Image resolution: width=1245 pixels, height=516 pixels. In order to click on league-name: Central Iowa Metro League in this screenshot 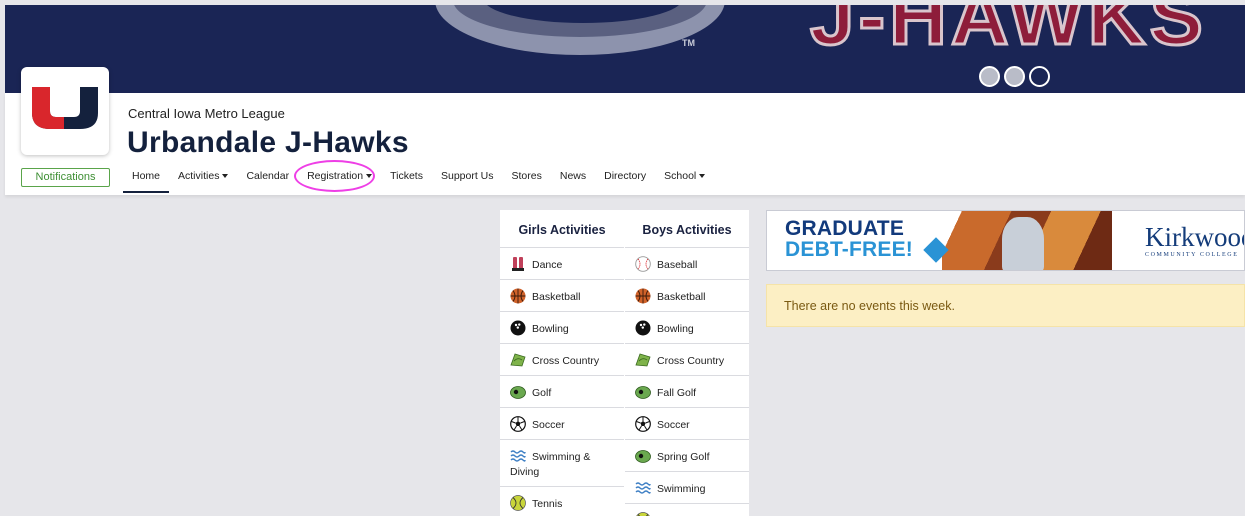, I will do `click(206, 113)`.